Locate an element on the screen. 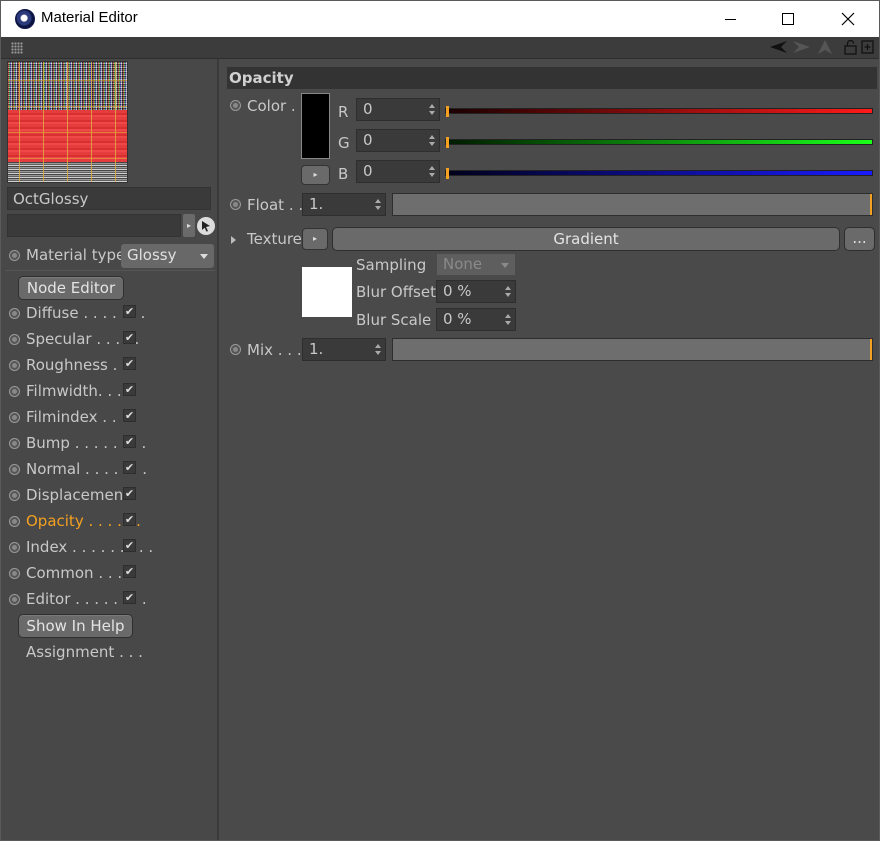  float-value-field: 1. is located at coordinates (344, 204).